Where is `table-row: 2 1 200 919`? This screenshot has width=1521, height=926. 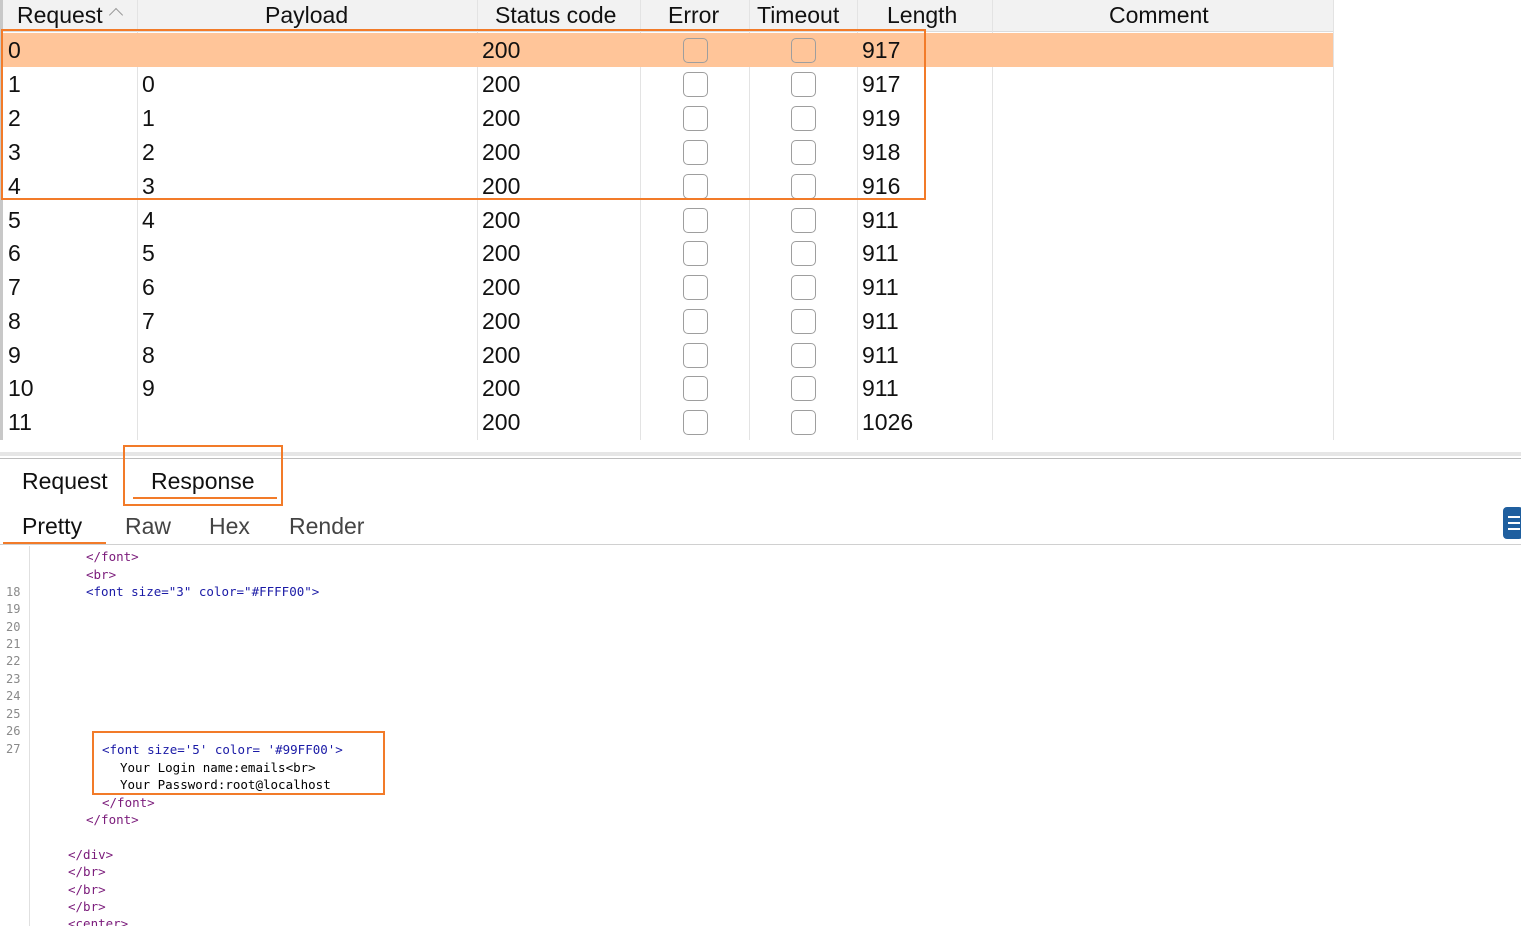 table-row: 2 1 200 919 is located at coordinates (668, 118).